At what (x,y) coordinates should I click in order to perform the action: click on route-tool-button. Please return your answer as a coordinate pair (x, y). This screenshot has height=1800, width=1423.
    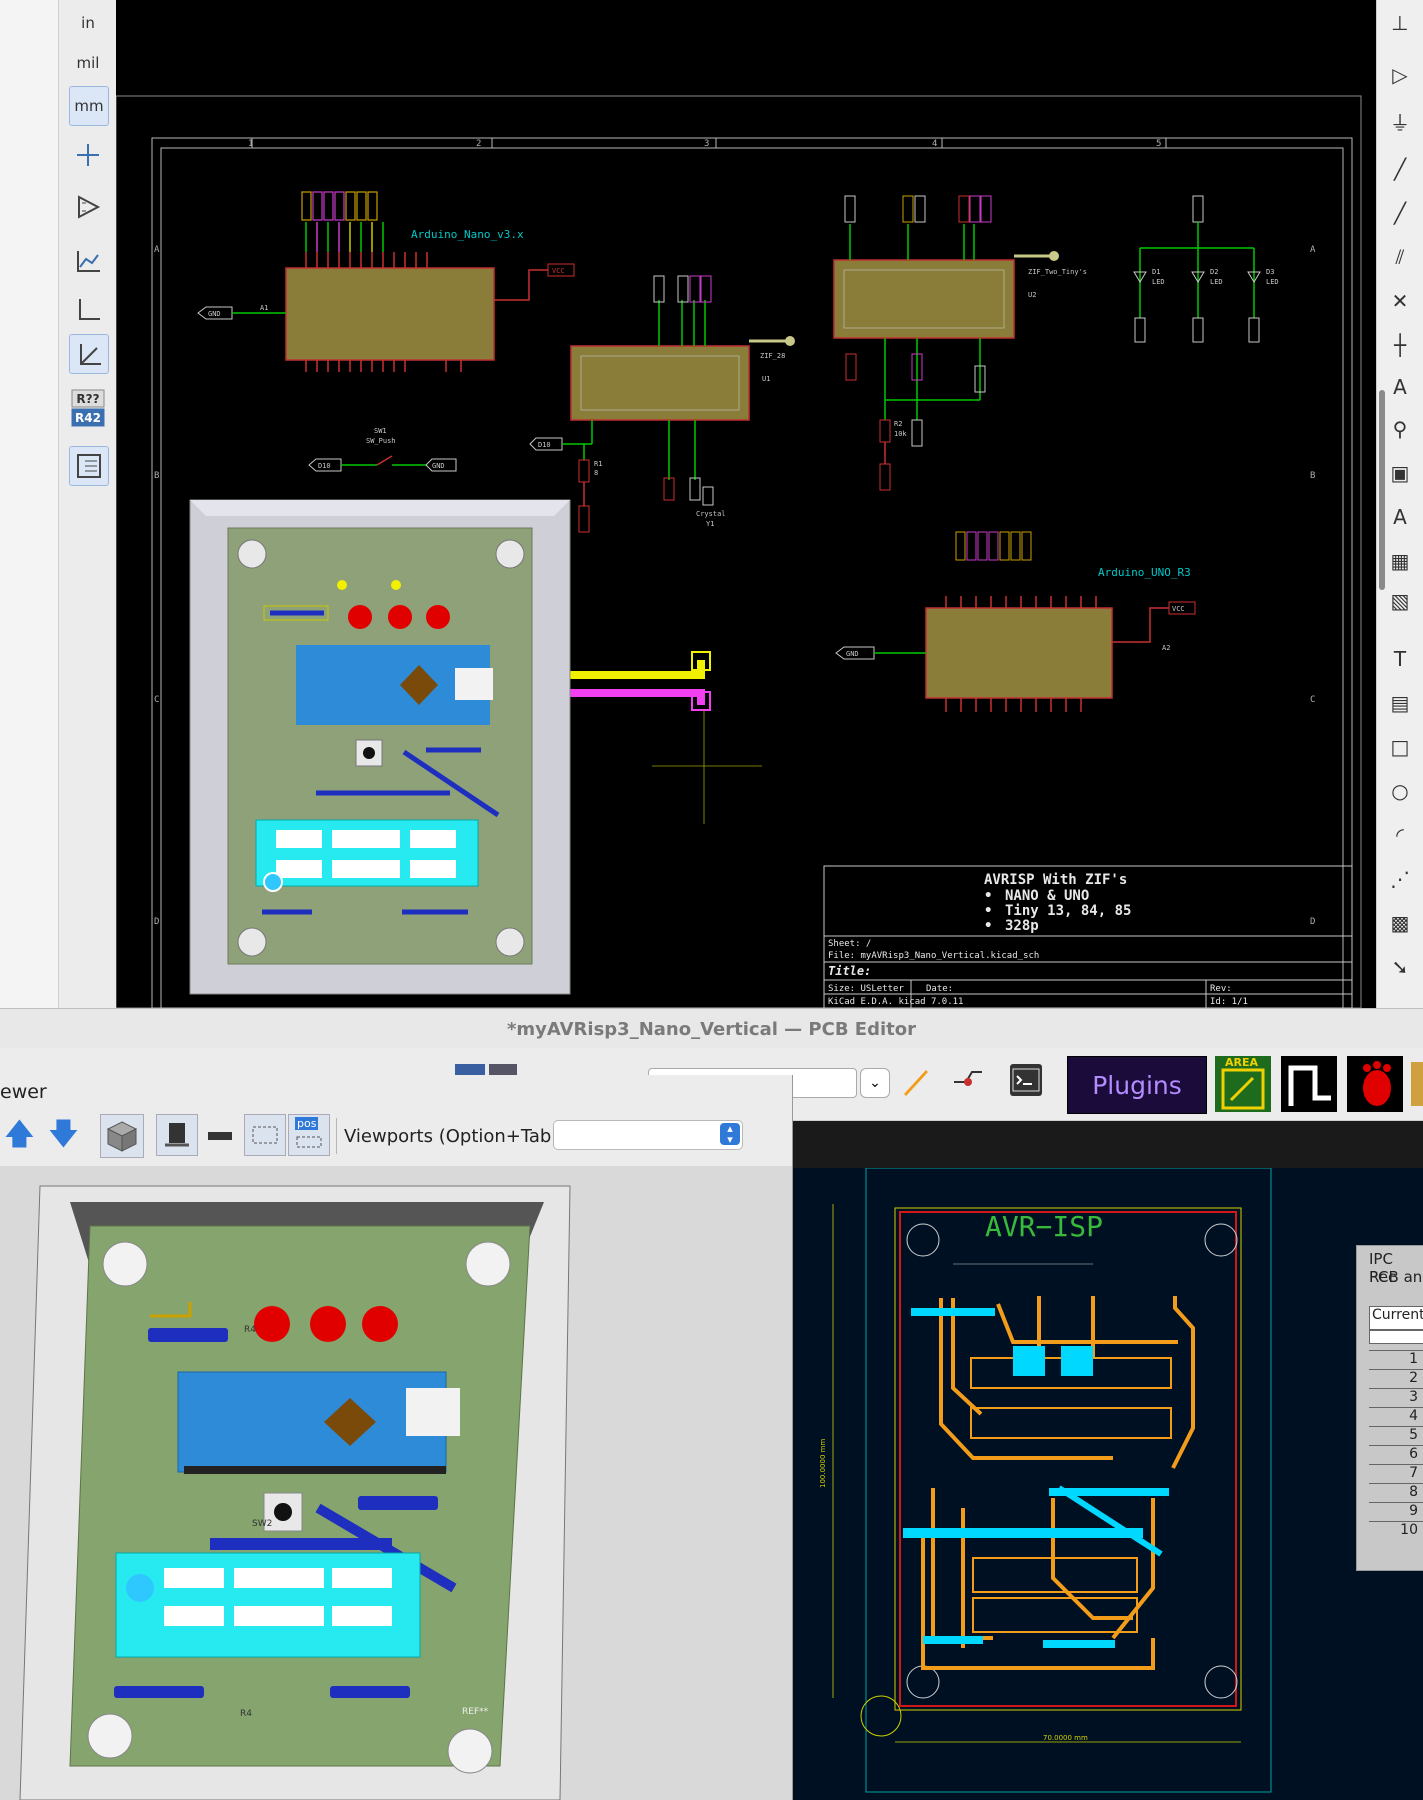
    Looking at the image, I should click on (968, 1080).